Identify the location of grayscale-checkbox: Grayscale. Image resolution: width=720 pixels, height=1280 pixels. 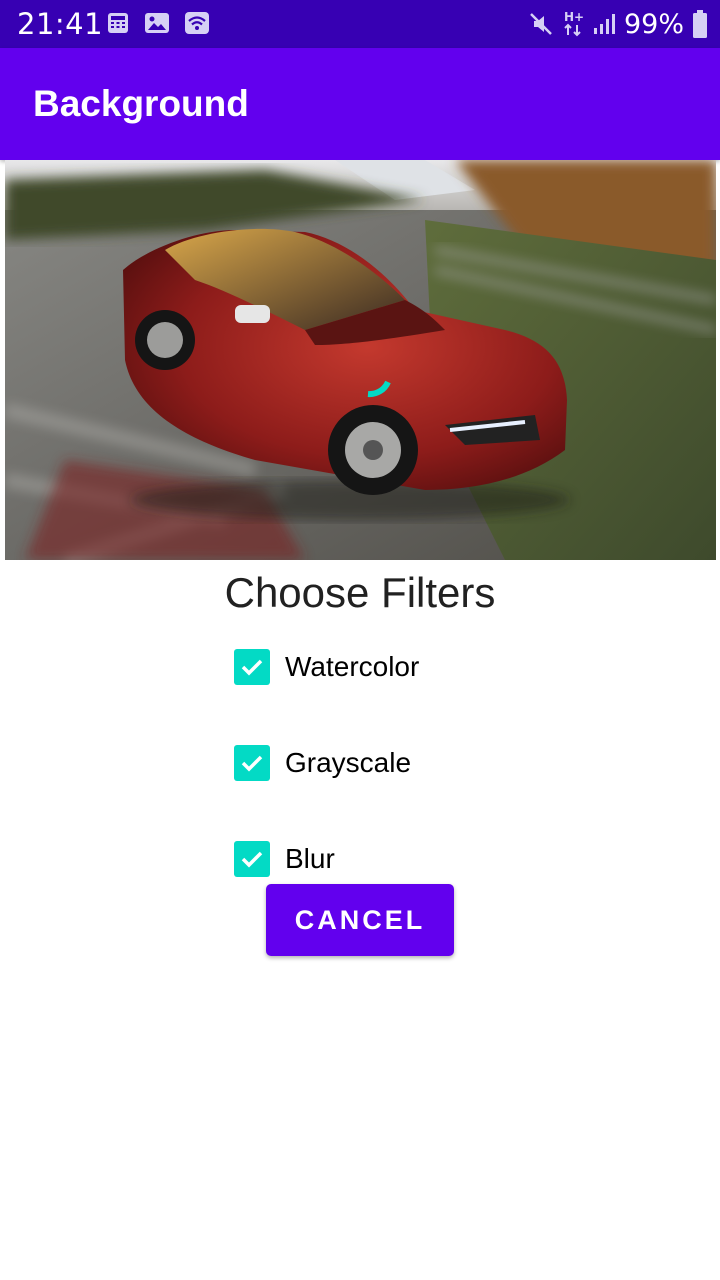
(322, 763).